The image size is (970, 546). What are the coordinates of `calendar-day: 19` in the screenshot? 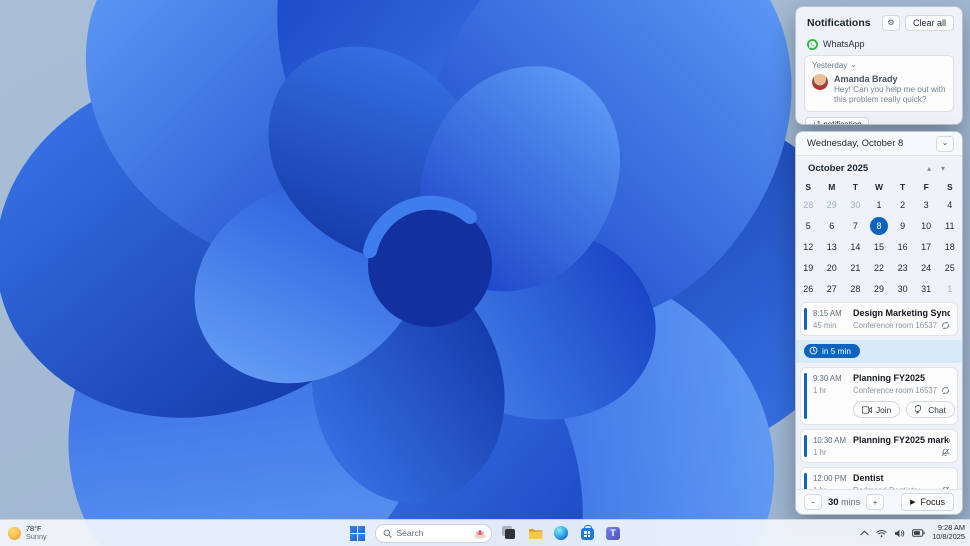 It's located at (808, 268).